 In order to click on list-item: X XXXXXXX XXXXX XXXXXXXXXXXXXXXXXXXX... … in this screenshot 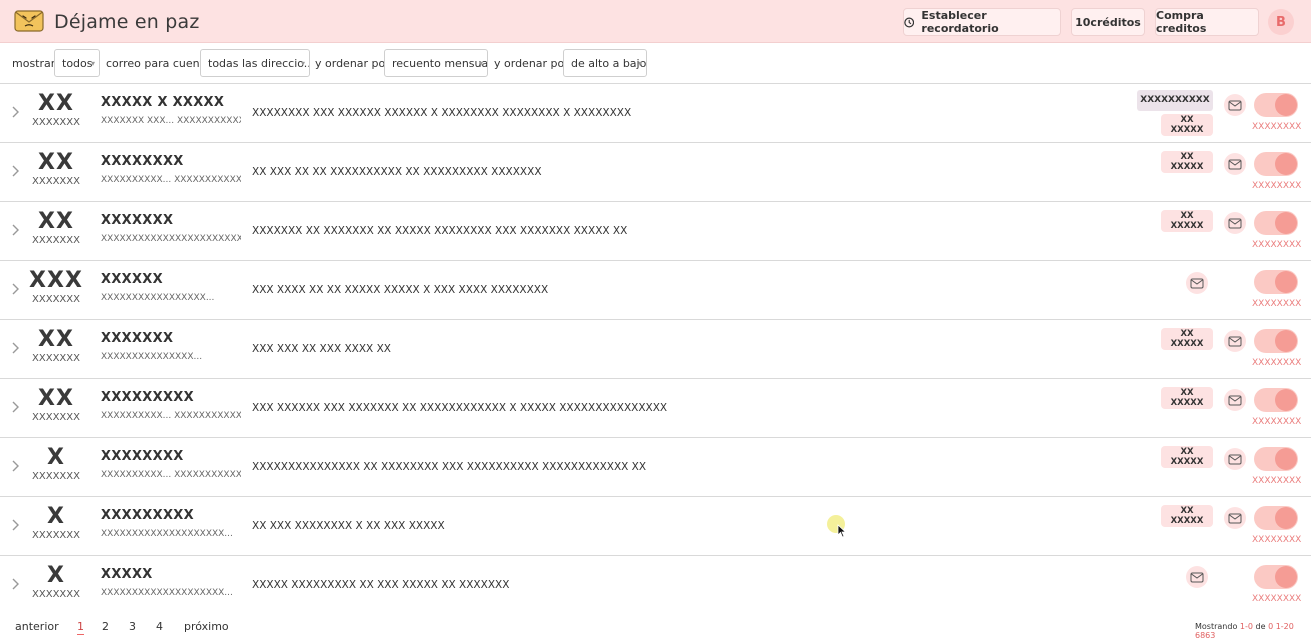, I will do `click(655, 585)`.